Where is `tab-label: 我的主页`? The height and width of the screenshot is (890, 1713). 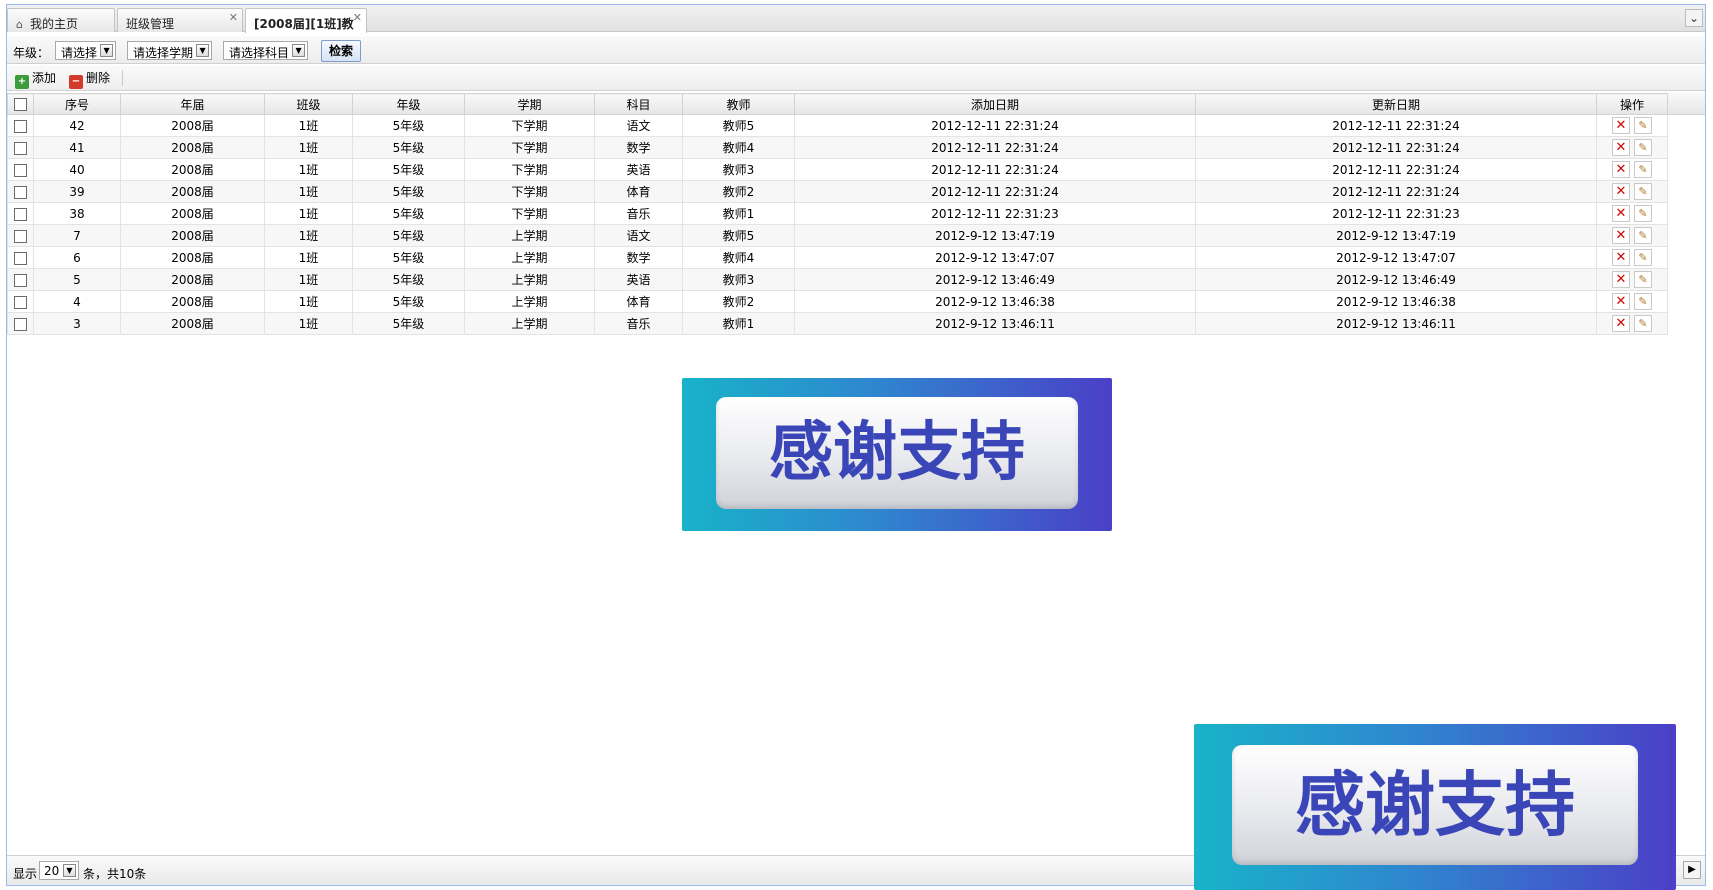
tab-label: 我的主页 is located at coordinates (54, 24).